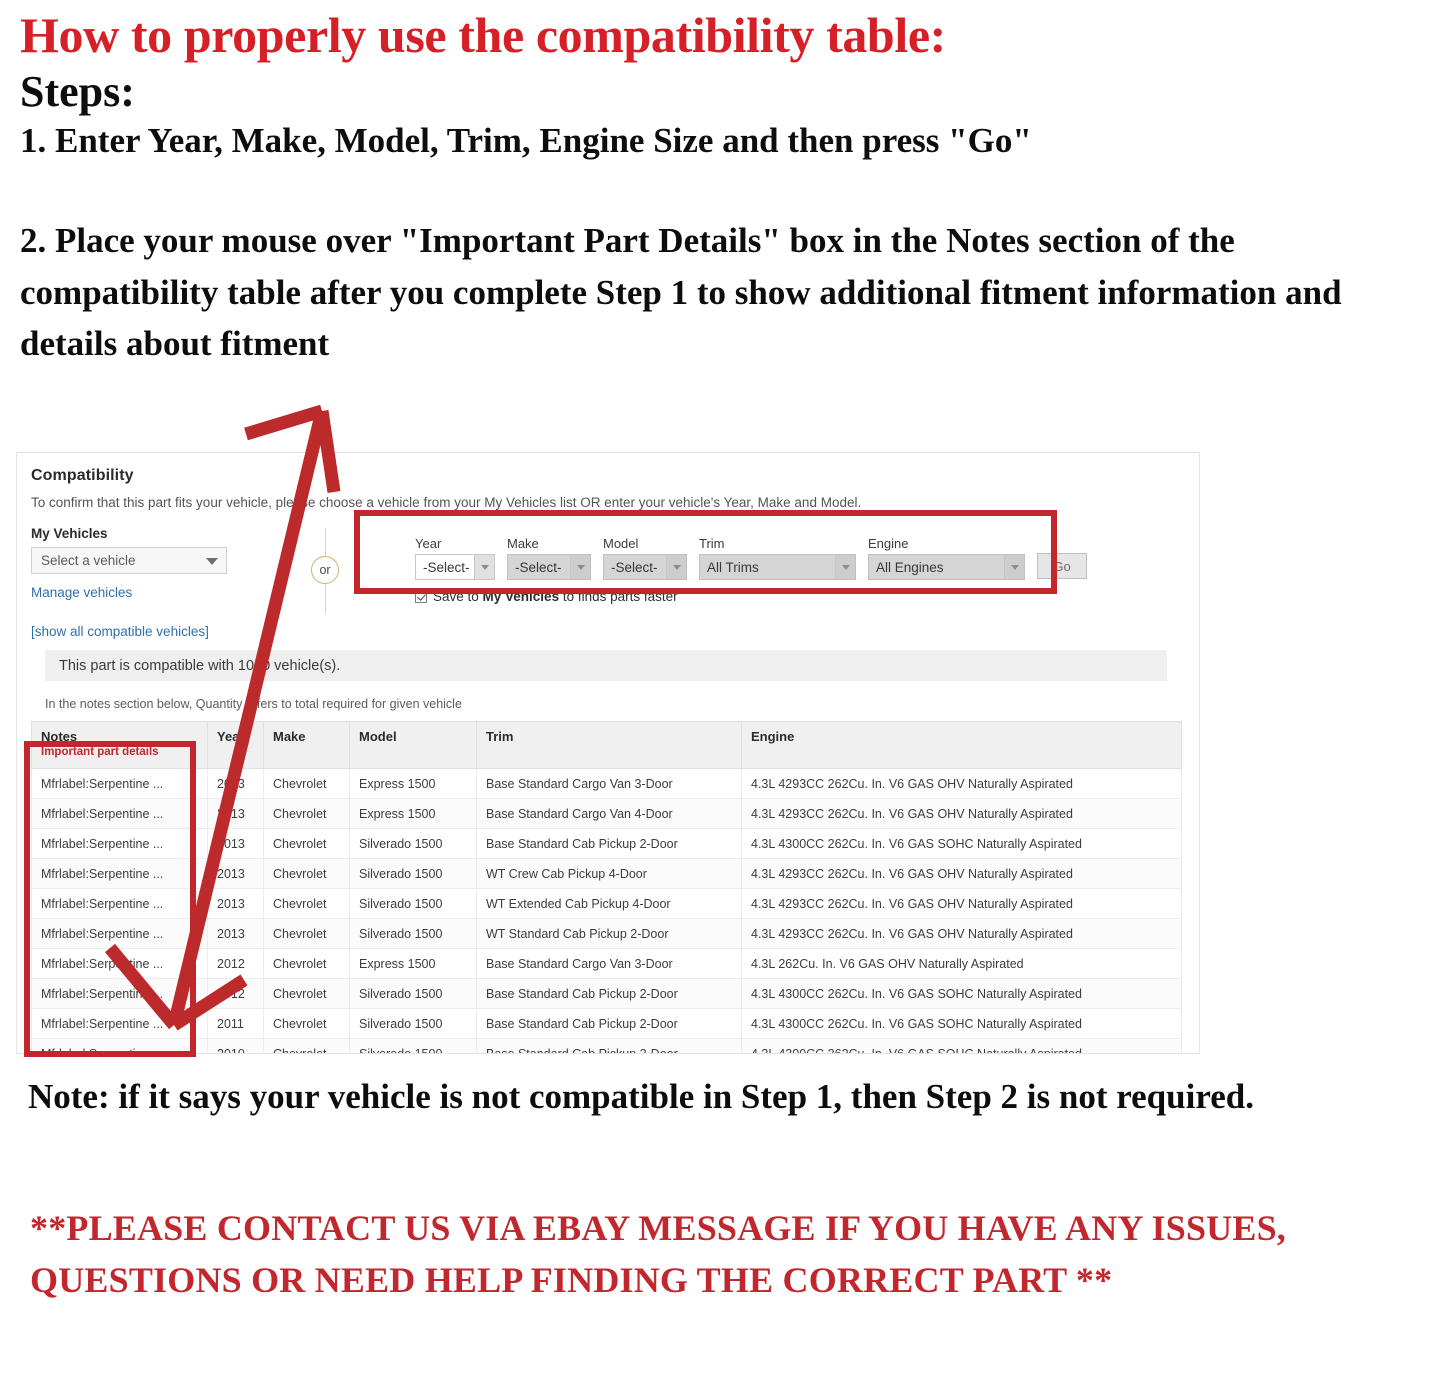  Describe the element at coordinates (306, 745) in the screenshot. I see `col-header-make: Make` at that location.